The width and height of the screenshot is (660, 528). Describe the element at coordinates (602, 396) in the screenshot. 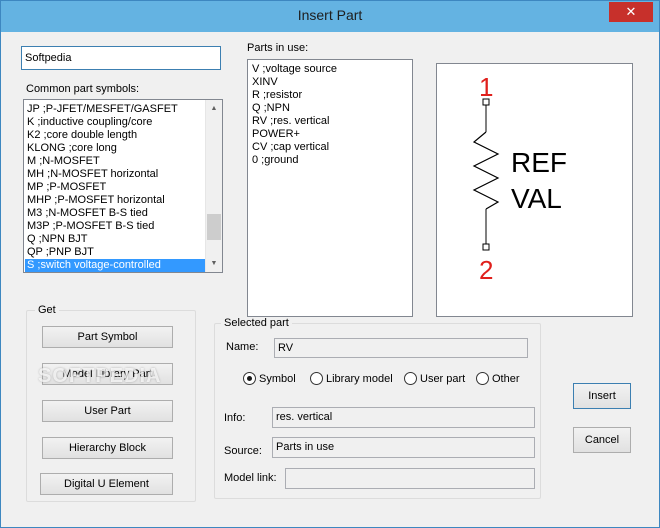

I see `insert-button: Insert` at that location.